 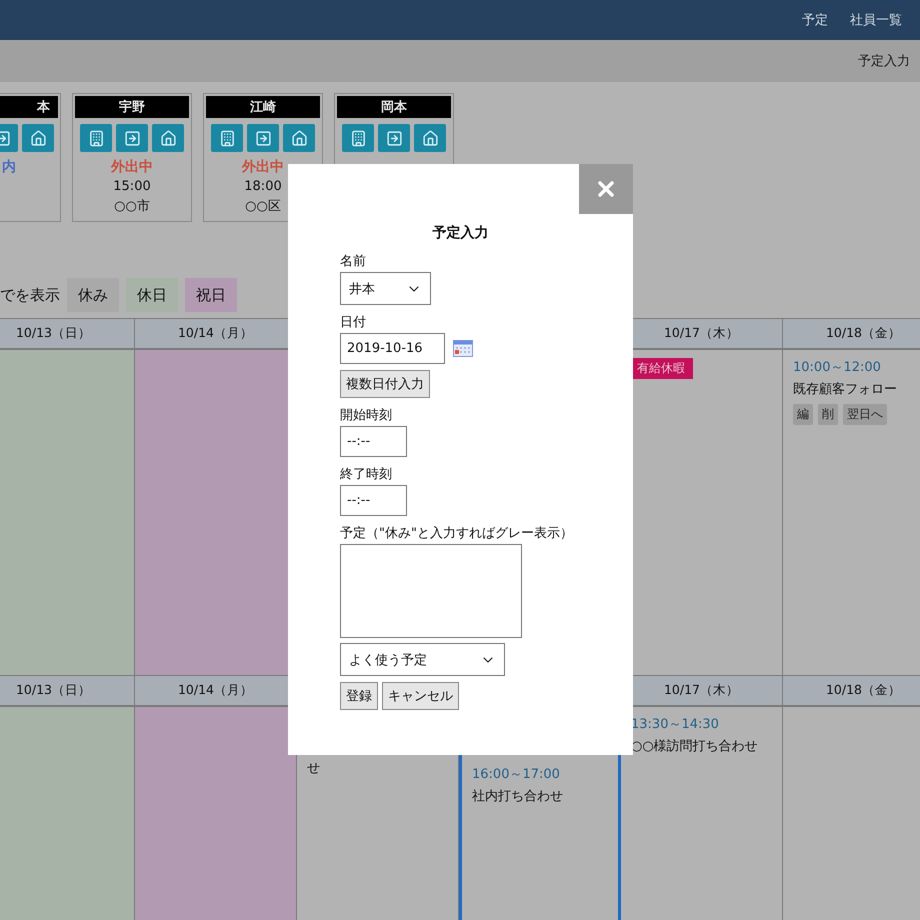 I want to click on return-time: 15:00, so click(x=132, y=186).